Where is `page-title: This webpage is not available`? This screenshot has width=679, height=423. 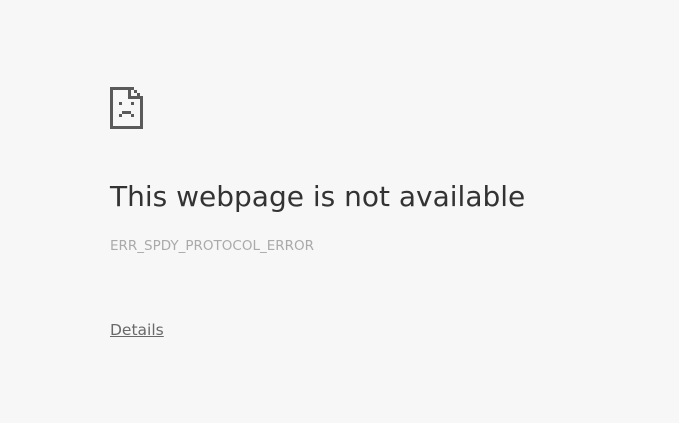
page-title: This webpage is not available is located at coordinates (318, 196).